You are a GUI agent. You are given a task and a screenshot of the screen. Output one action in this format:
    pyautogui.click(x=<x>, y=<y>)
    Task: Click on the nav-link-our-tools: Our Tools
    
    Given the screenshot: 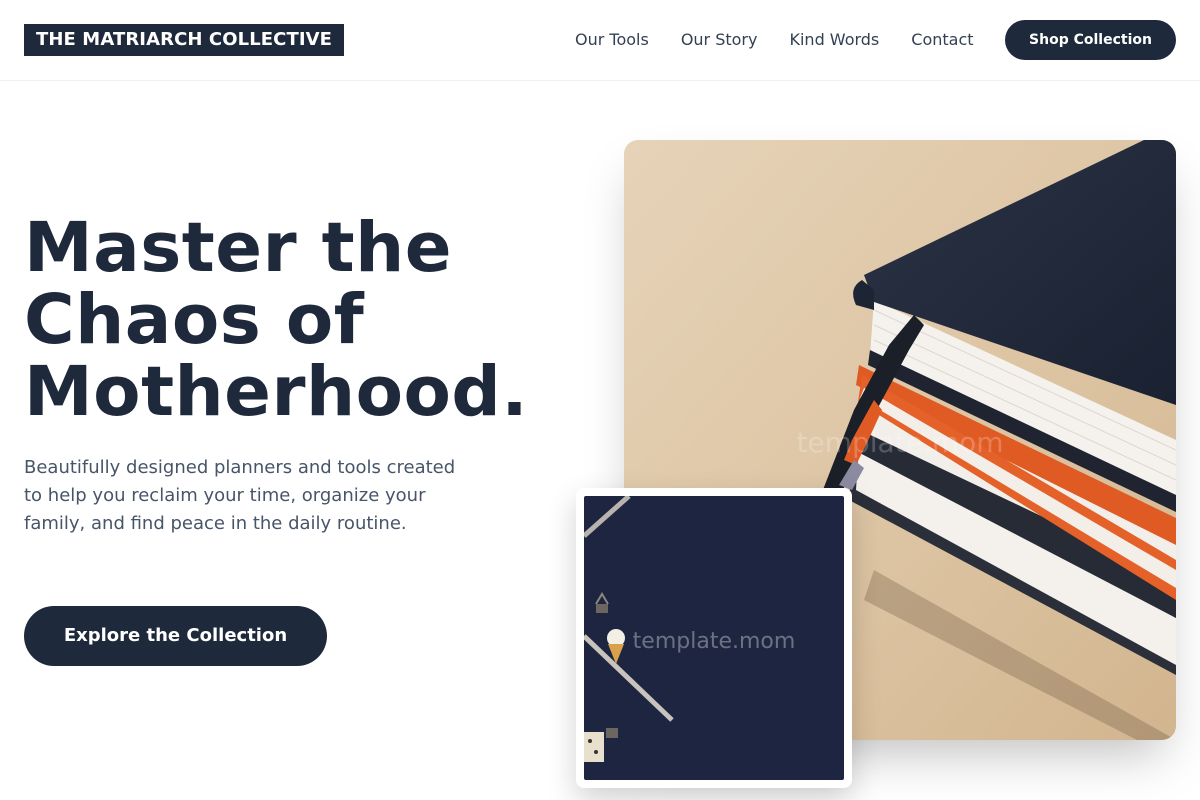 What is the action you would take?
    pyautogui.click(x=612, y=40)
    